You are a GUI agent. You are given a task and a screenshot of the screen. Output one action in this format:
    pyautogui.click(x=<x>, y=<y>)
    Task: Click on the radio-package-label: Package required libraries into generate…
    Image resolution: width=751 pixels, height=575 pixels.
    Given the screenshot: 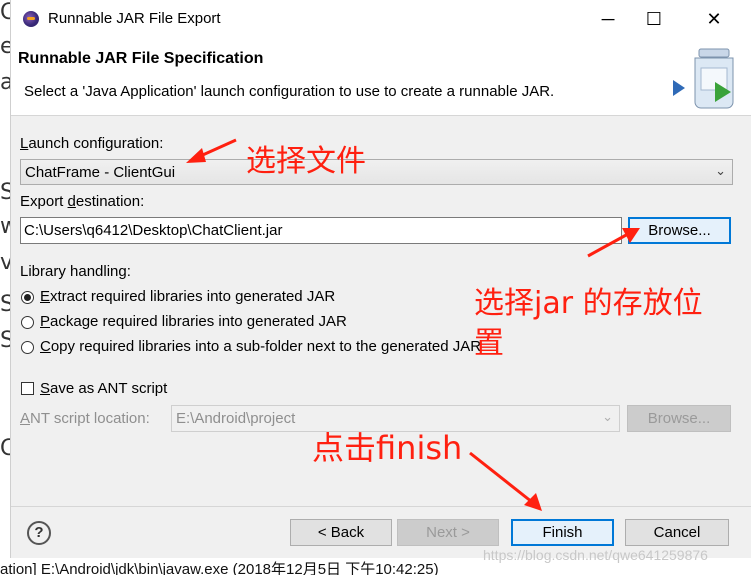 What is the action you would take?
    pyautogui.click(x=193, y=321)
    